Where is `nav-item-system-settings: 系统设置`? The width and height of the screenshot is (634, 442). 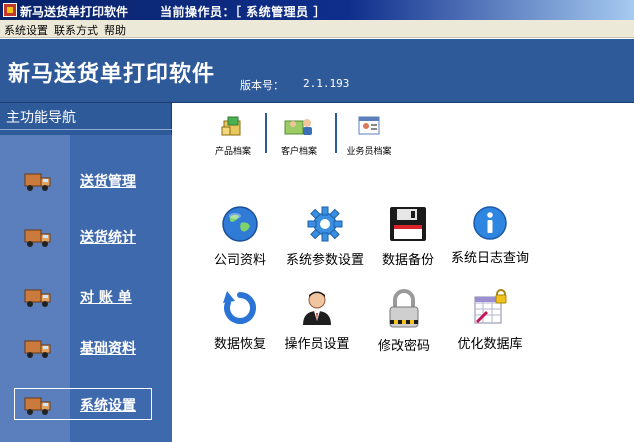 nav-item-system-settings: 系统设置 is located at coordinates (86, 404).